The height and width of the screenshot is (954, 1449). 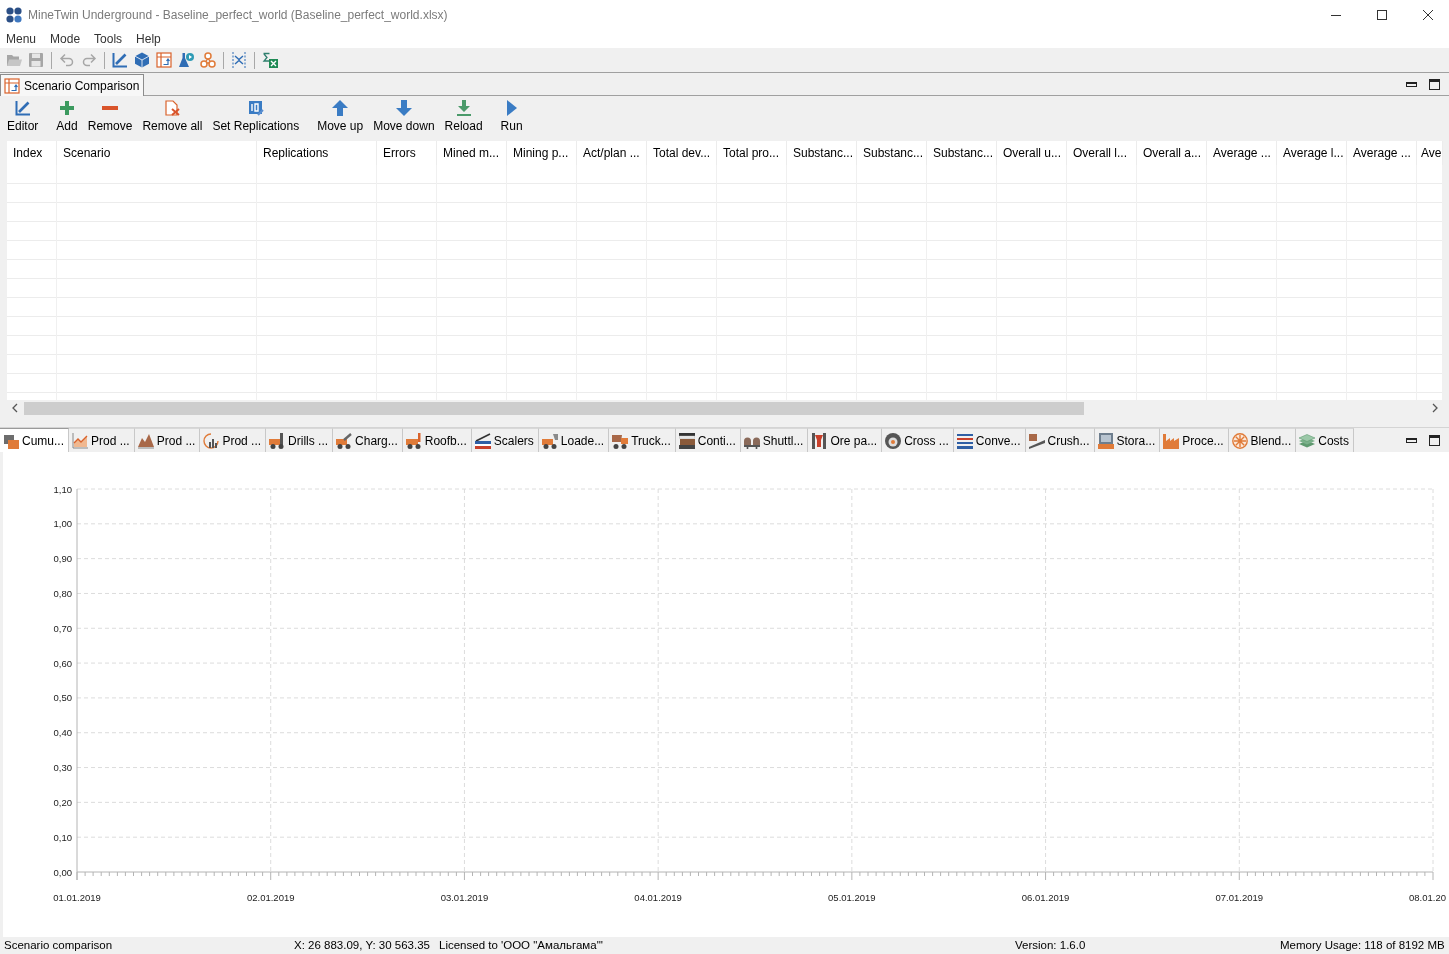 I want to click on scrollbar-thumb, so click(x=554, y=408).